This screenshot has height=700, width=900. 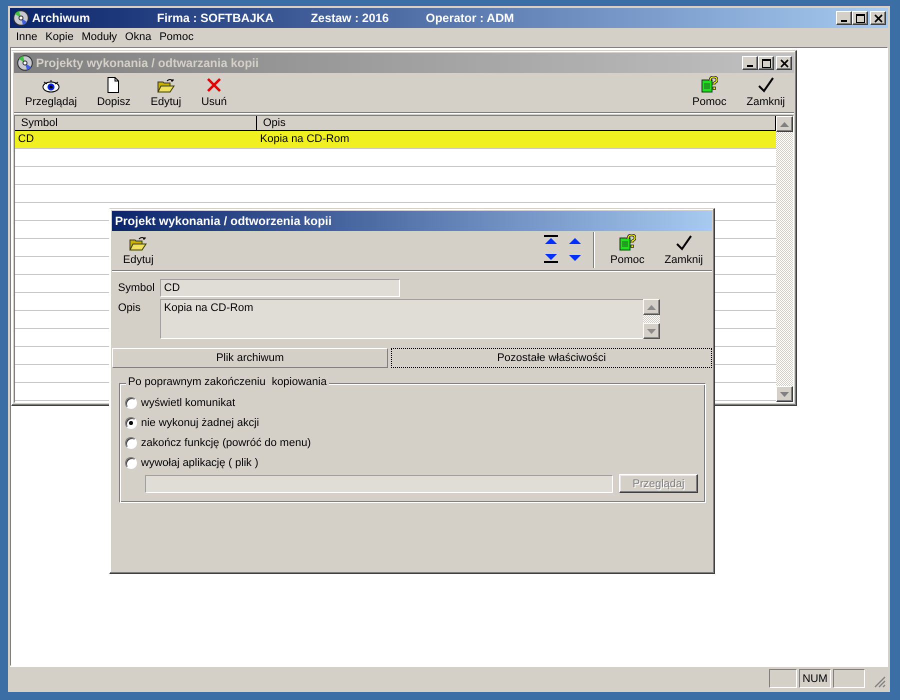 What do you see at coordinates (51, 86) in the screenshot?
I see `eye-icon` at bounding box center [51, 86].